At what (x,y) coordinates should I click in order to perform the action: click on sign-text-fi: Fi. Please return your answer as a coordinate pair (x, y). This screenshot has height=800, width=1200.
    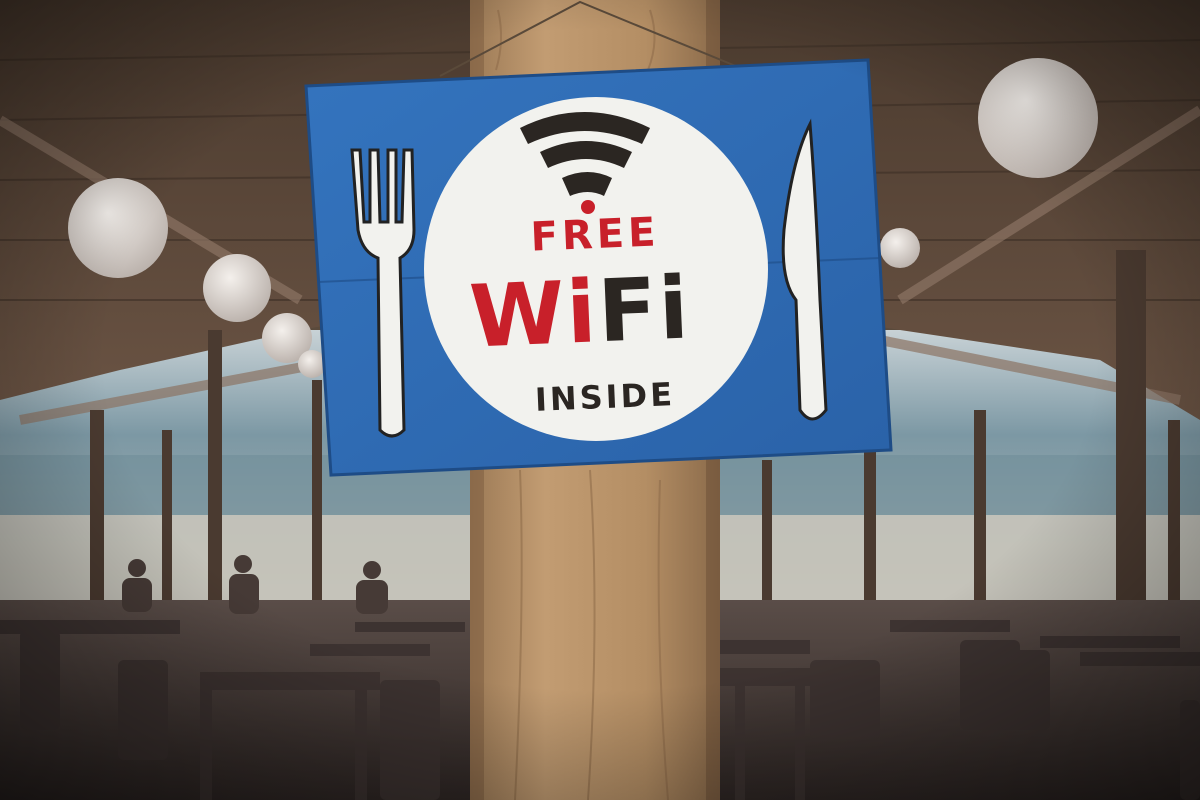
    Looking at the image, I should click on (644, 310).